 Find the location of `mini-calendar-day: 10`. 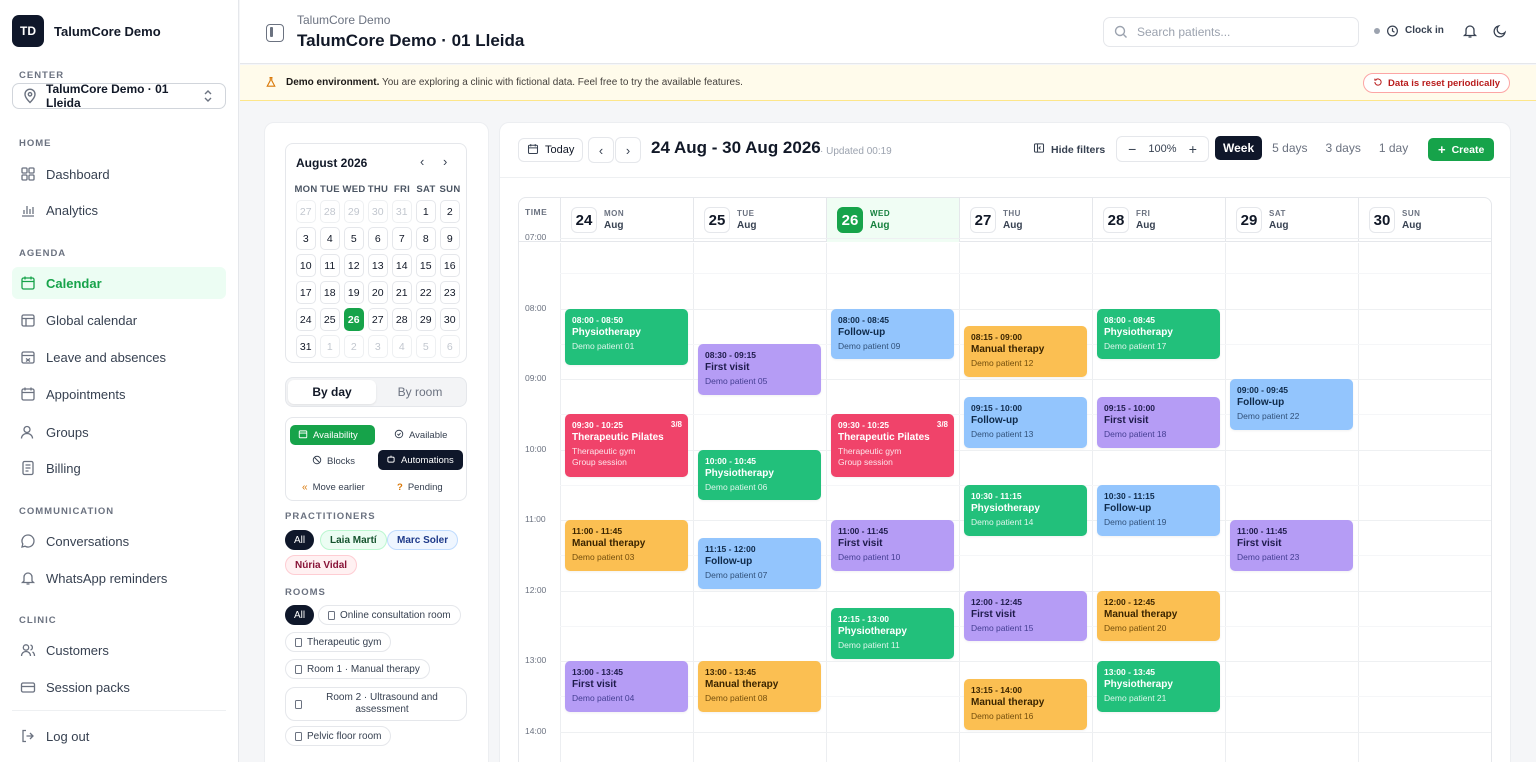

mini-calendar-day: 10 is located at coordinates (305, 265).